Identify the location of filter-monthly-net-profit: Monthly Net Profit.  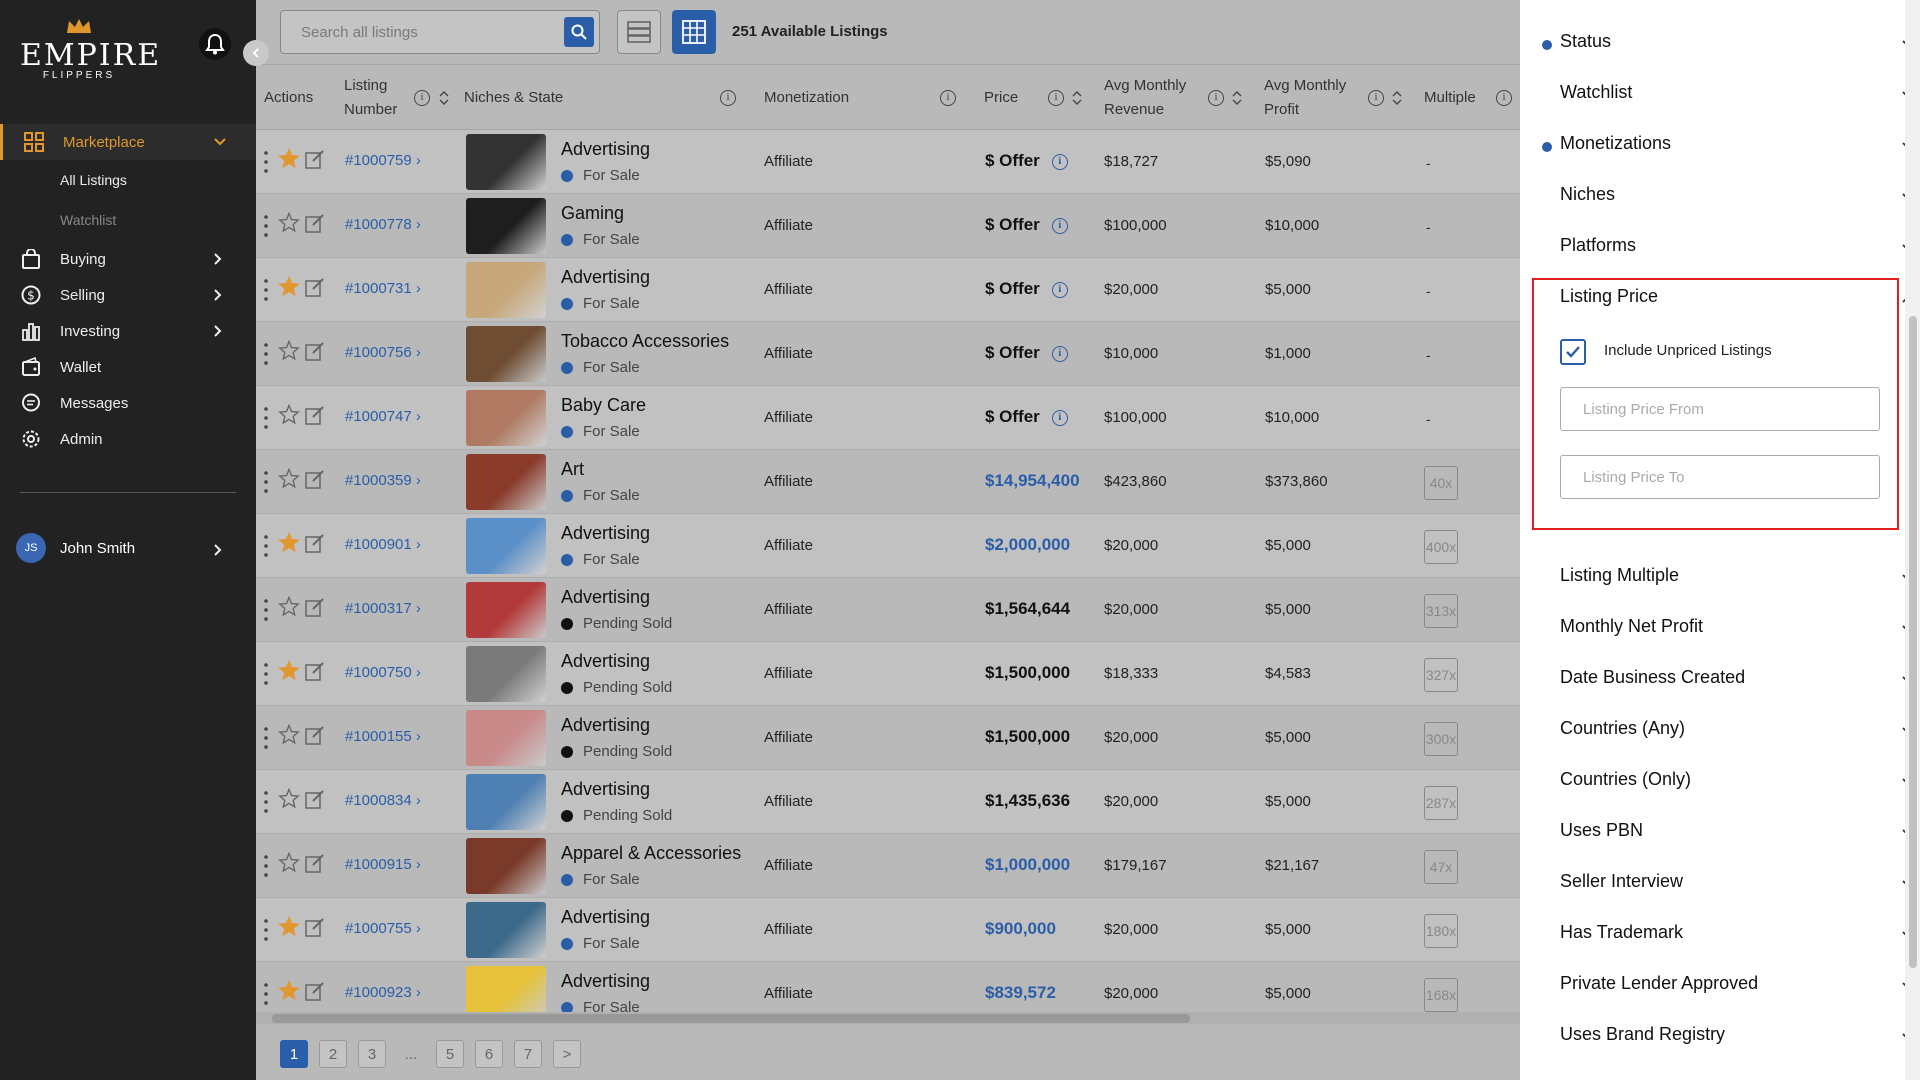
(1740, 627).